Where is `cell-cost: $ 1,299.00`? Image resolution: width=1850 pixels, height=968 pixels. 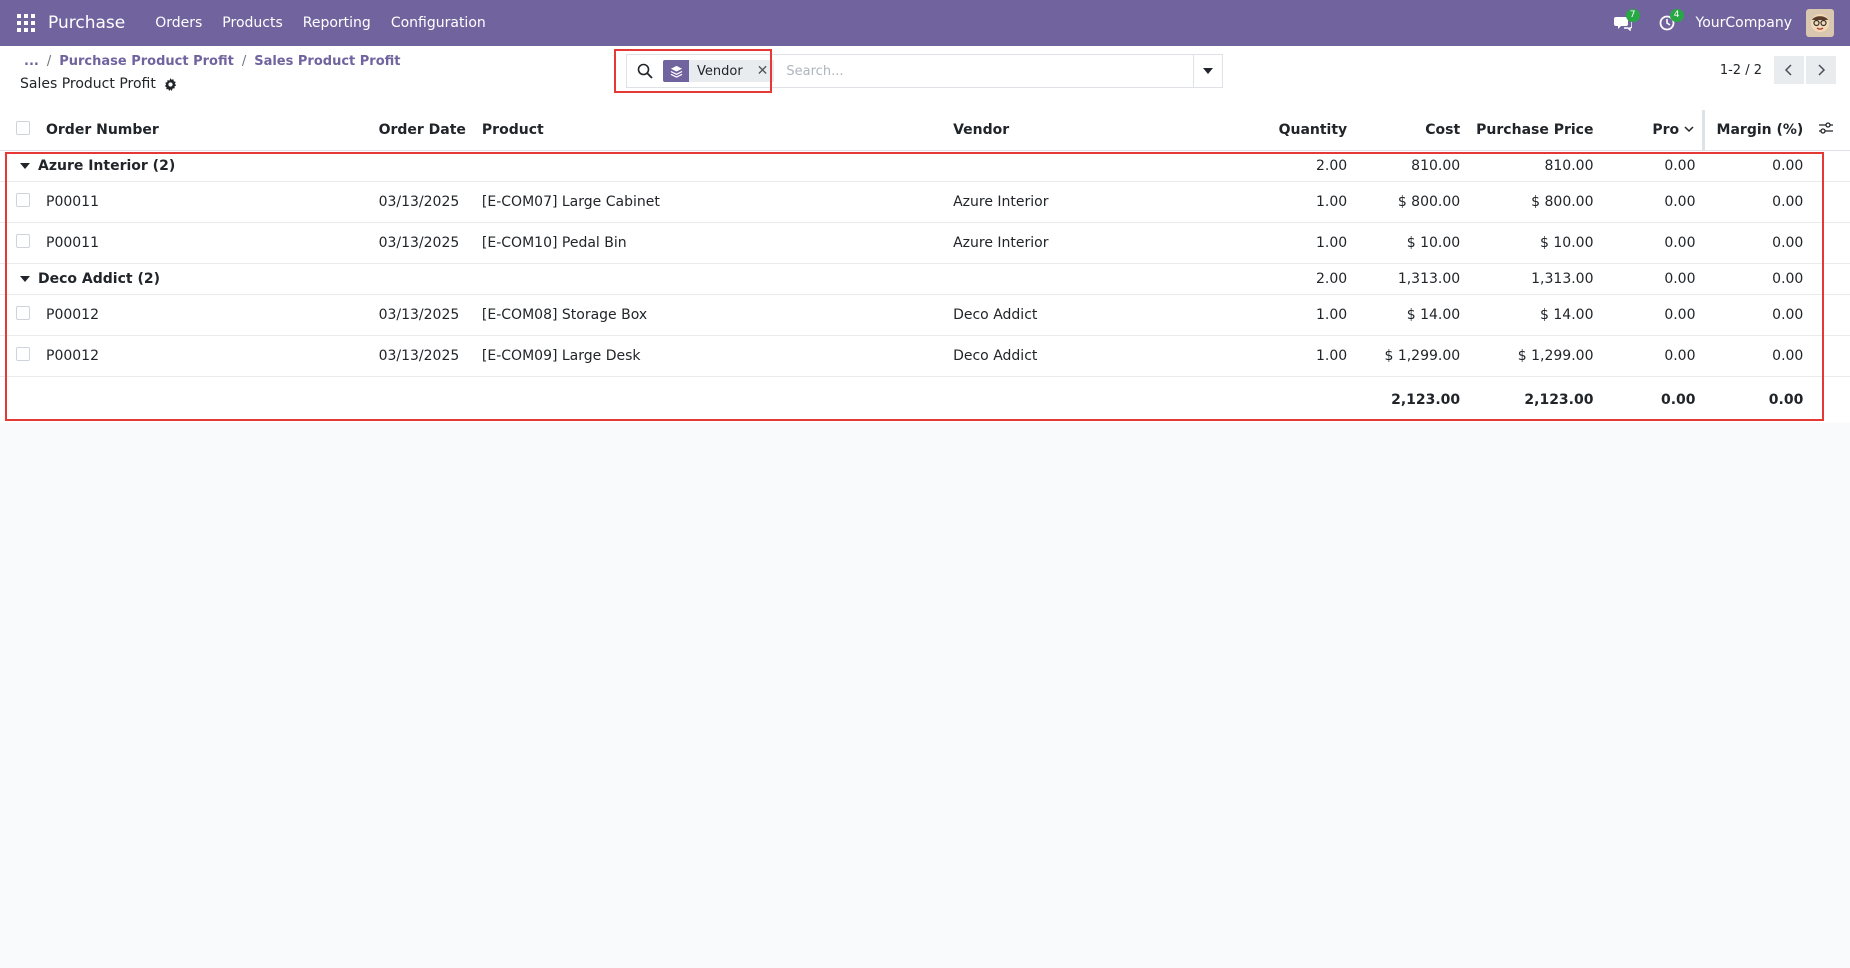 cell-cost: $ 1,299.00 is located at coordinates (1412, 356).